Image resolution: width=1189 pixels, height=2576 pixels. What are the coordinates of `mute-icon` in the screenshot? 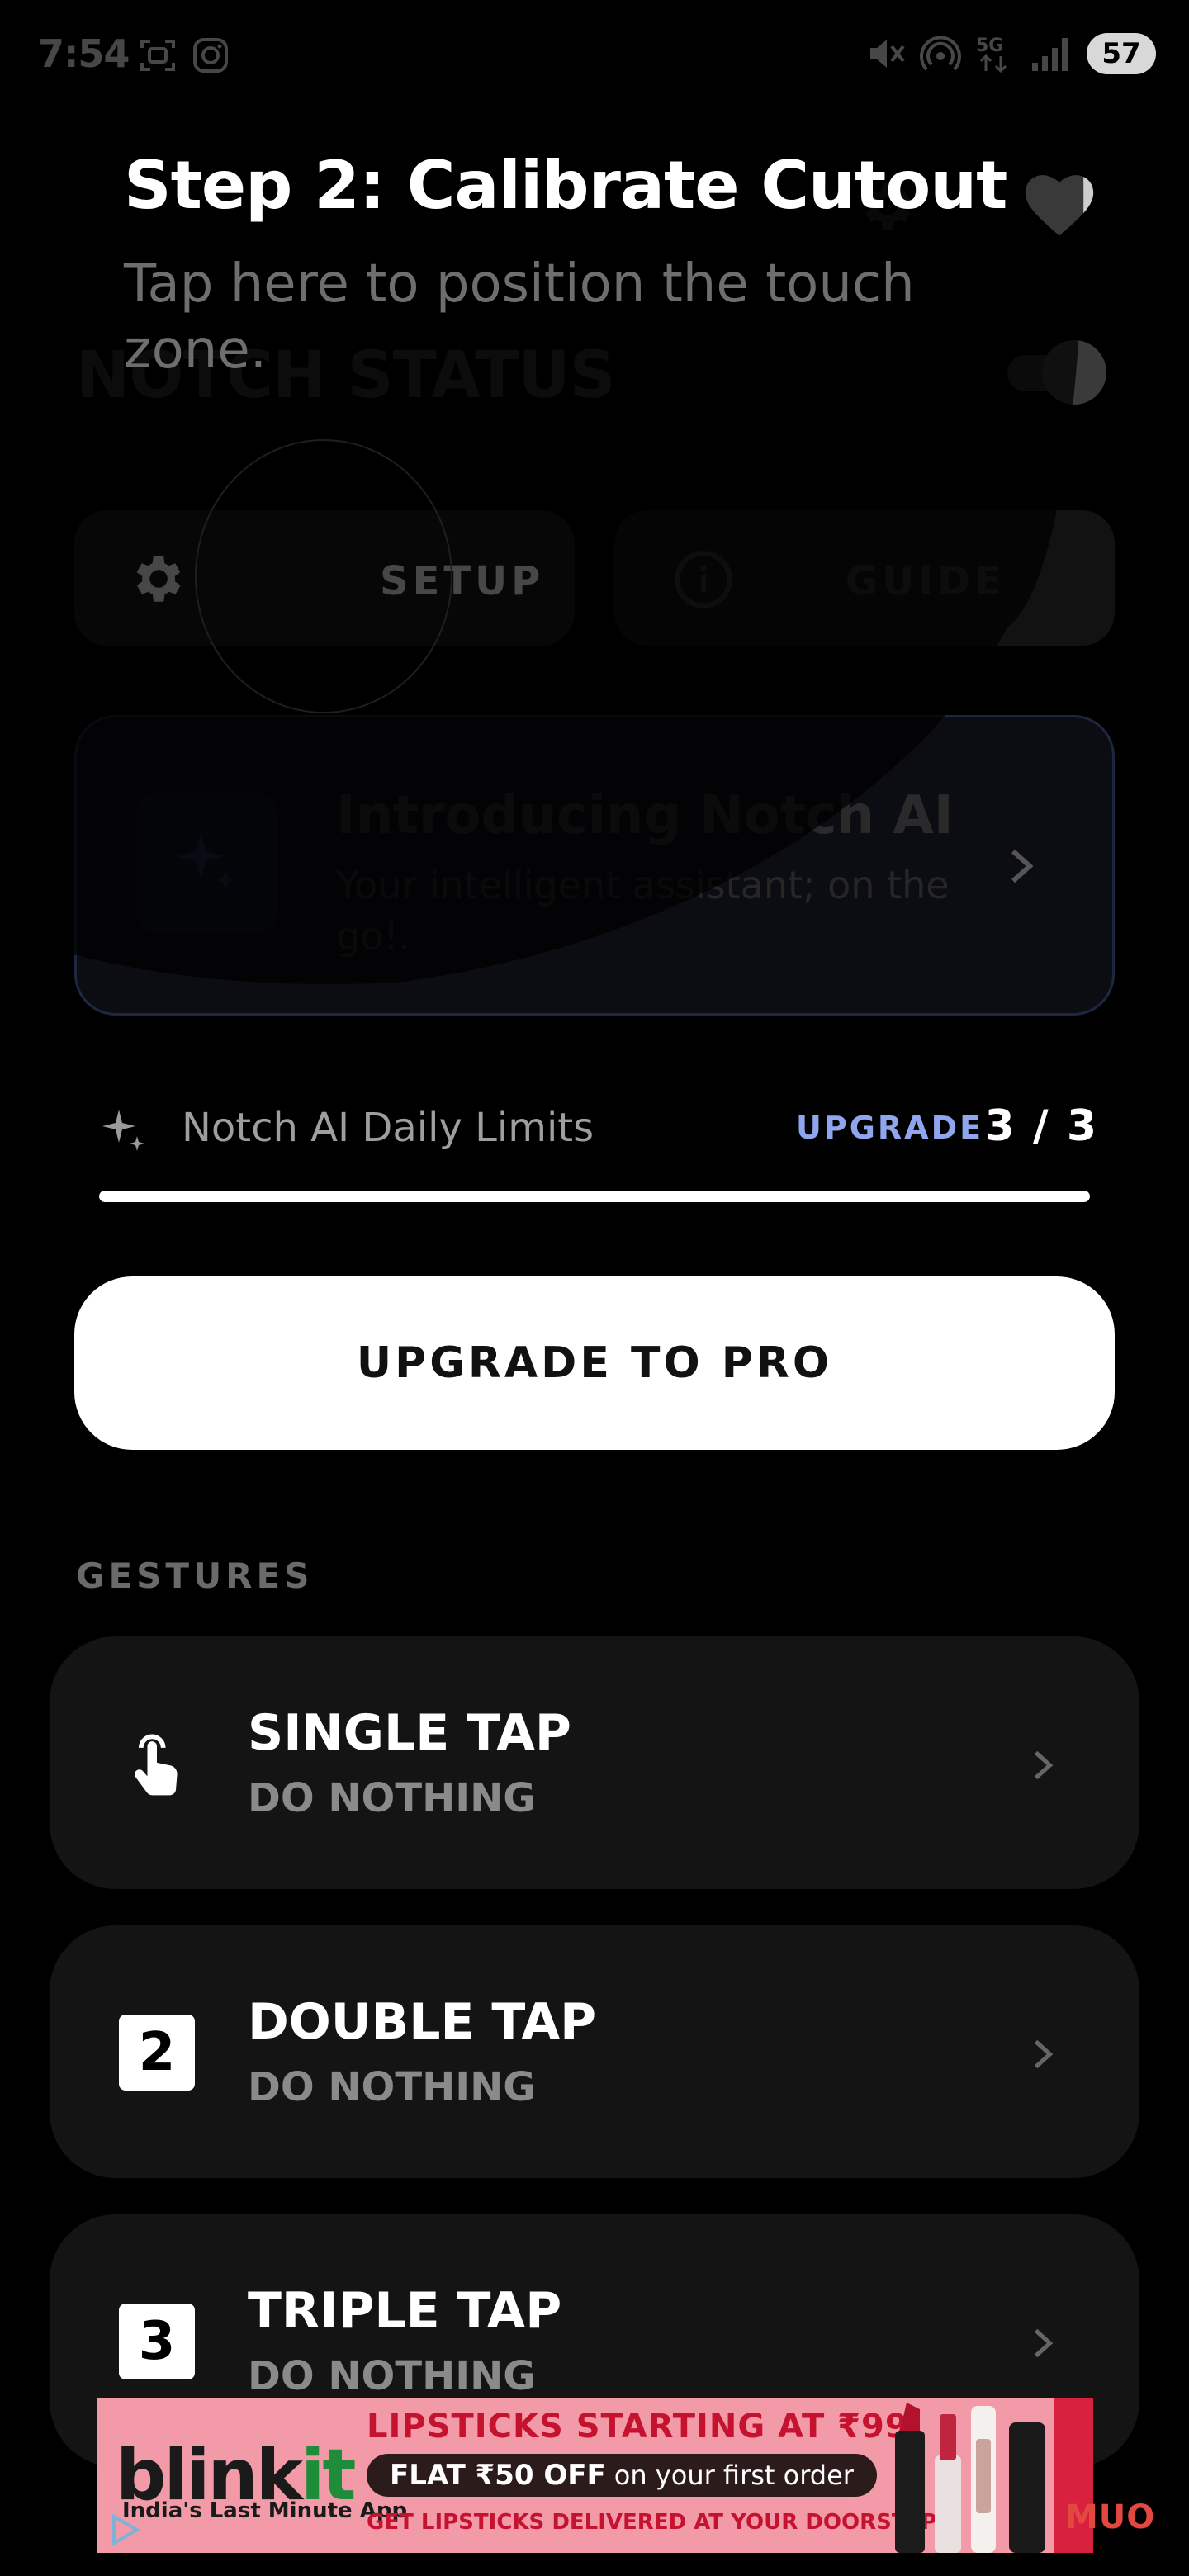 It's located at (887, 54).